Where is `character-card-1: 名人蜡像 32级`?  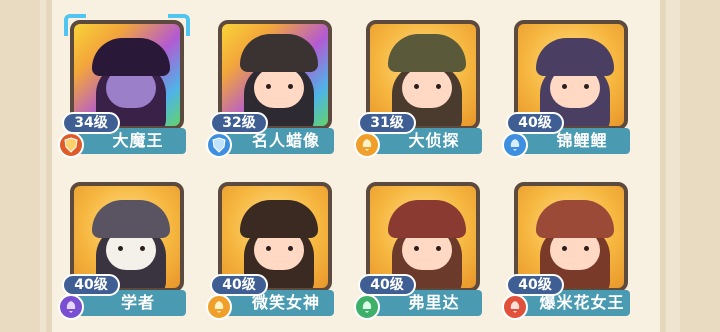
character-card-1: 名人蜡像 32级 is located at coordinates (273, 88).